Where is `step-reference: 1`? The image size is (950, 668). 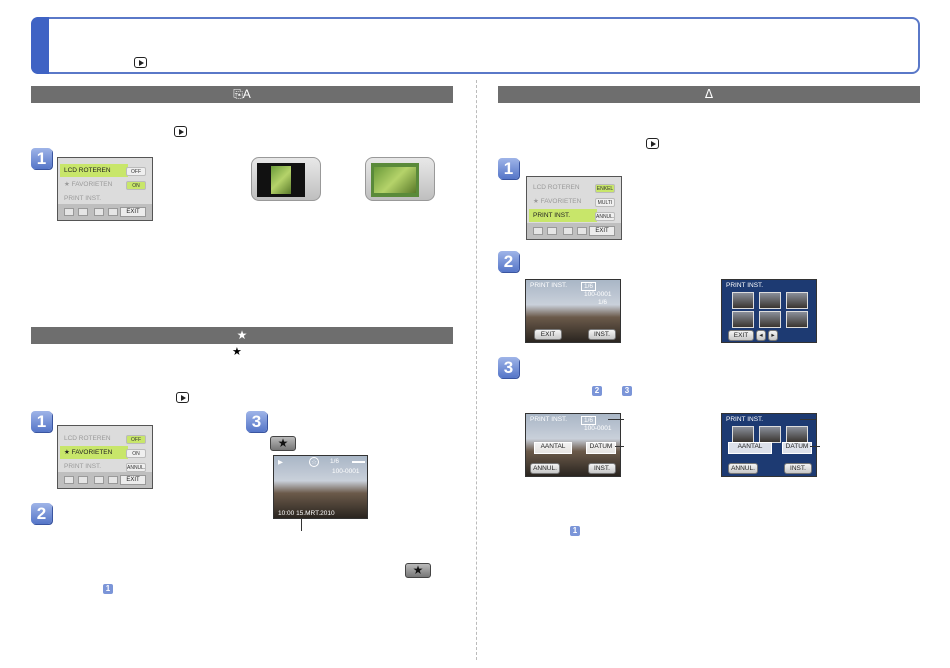
step-reference: 1 is located at coordinates (108, 589).